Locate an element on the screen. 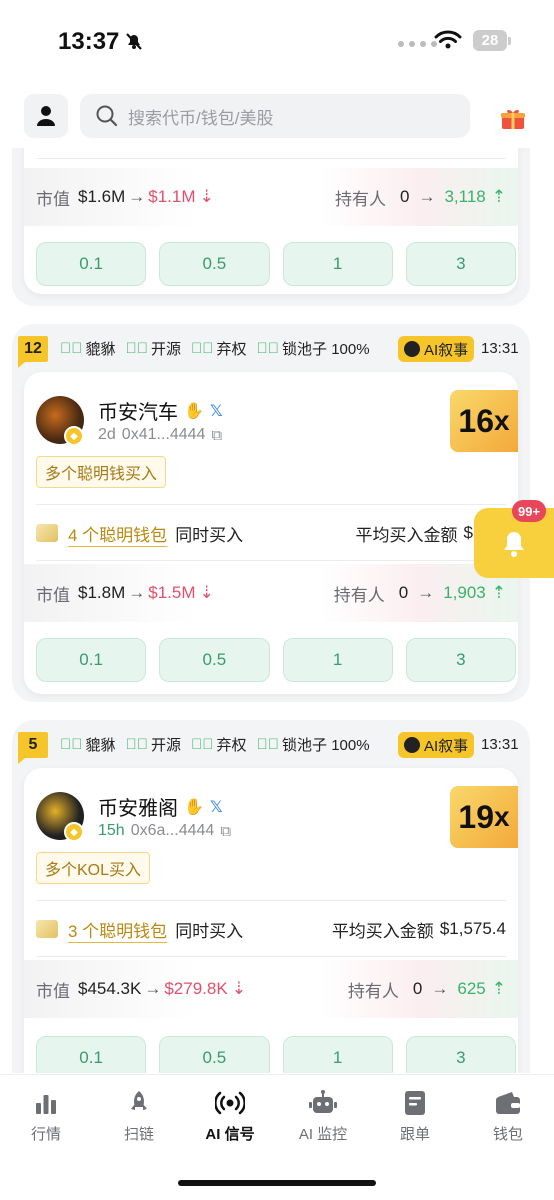 This screenshot has height=1200, width=554. multiplier-value: 16 is located at coordinates (476, 420).